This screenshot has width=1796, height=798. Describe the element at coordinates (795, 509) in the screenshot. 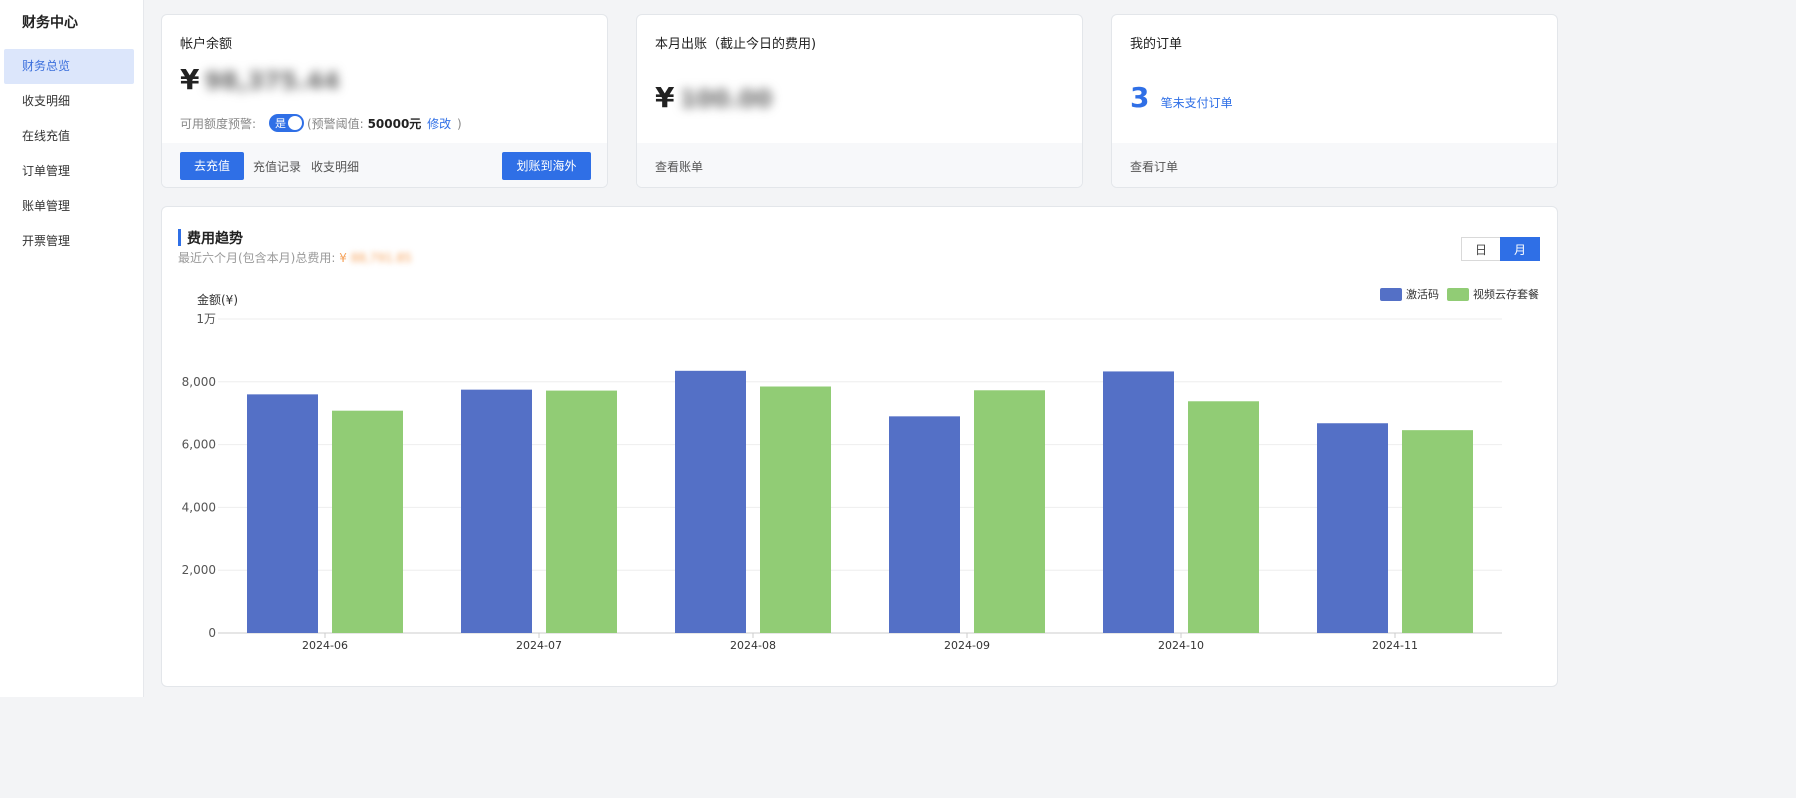

I see `bar-2024-08-视频云存套餐` at that location.